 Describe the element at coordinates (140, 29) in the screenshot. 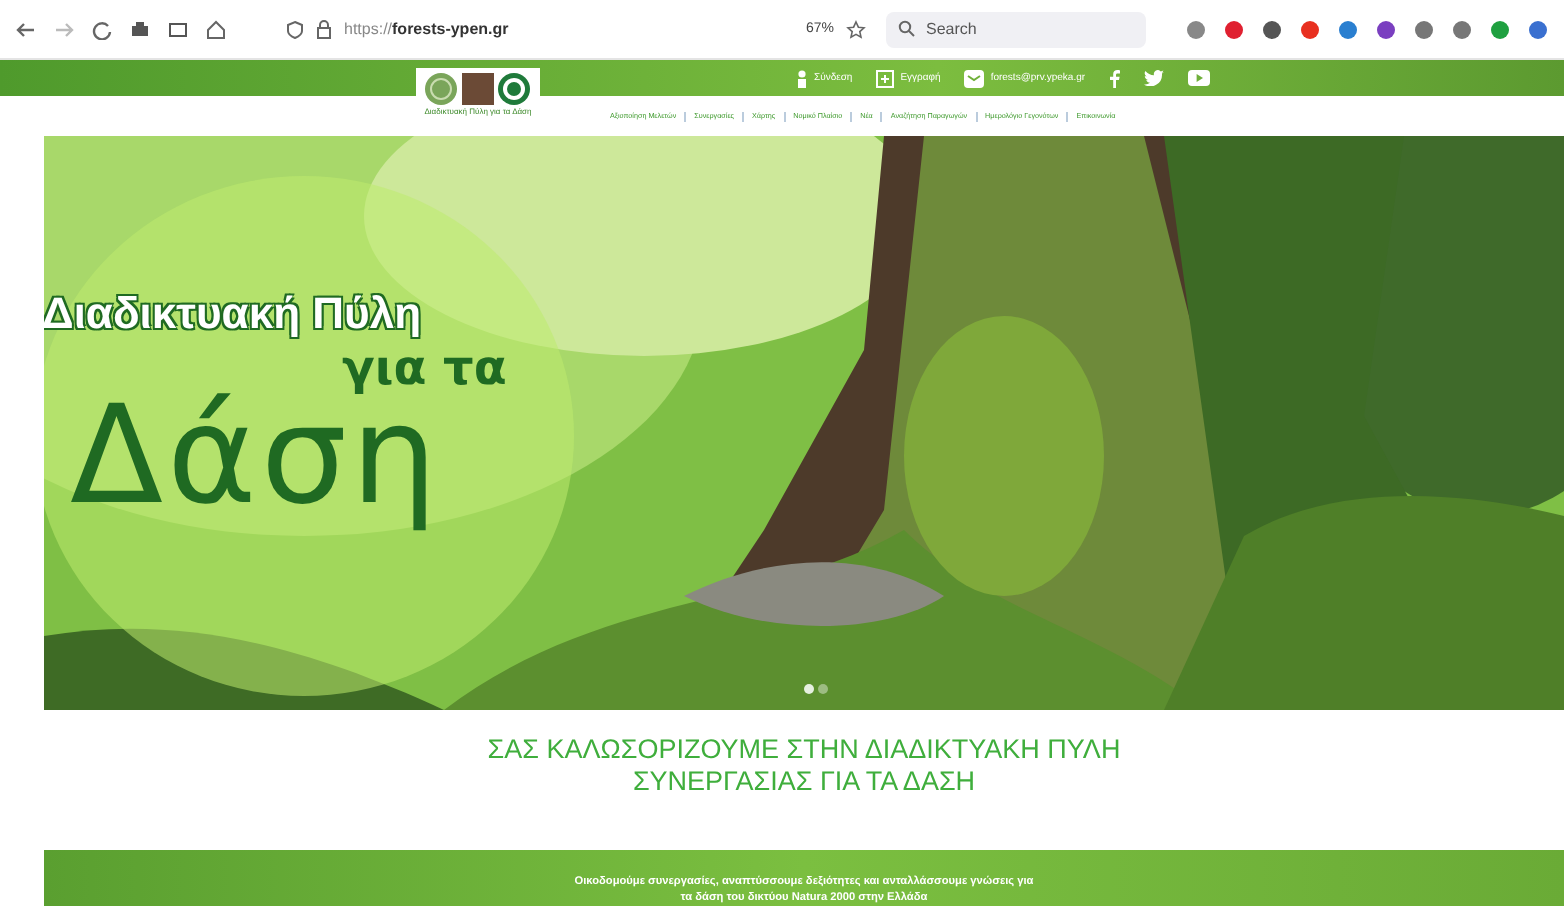

I see `printer-icon` at that location.